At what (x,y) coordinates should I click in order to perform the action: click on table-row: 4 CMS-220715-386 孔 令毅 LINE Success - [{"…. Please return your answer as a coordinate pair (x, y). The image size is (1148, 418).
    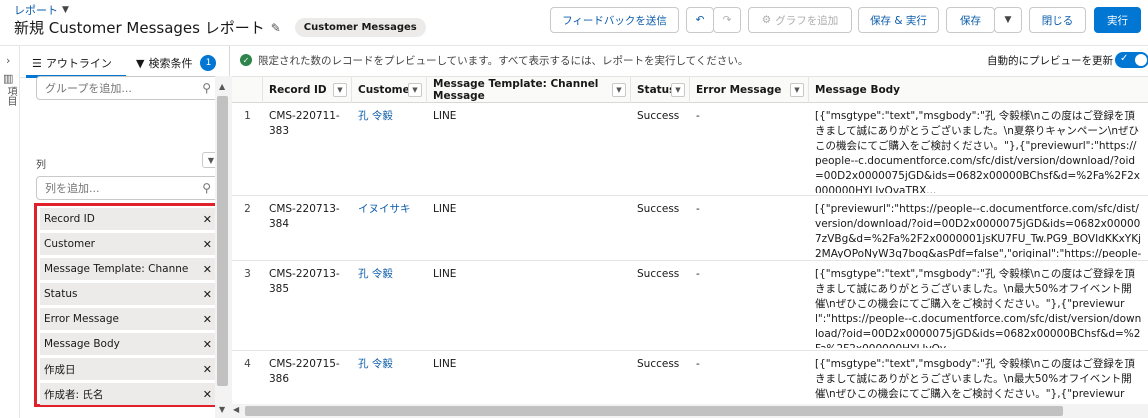
    Looking at the image, I should click on (690, 377).